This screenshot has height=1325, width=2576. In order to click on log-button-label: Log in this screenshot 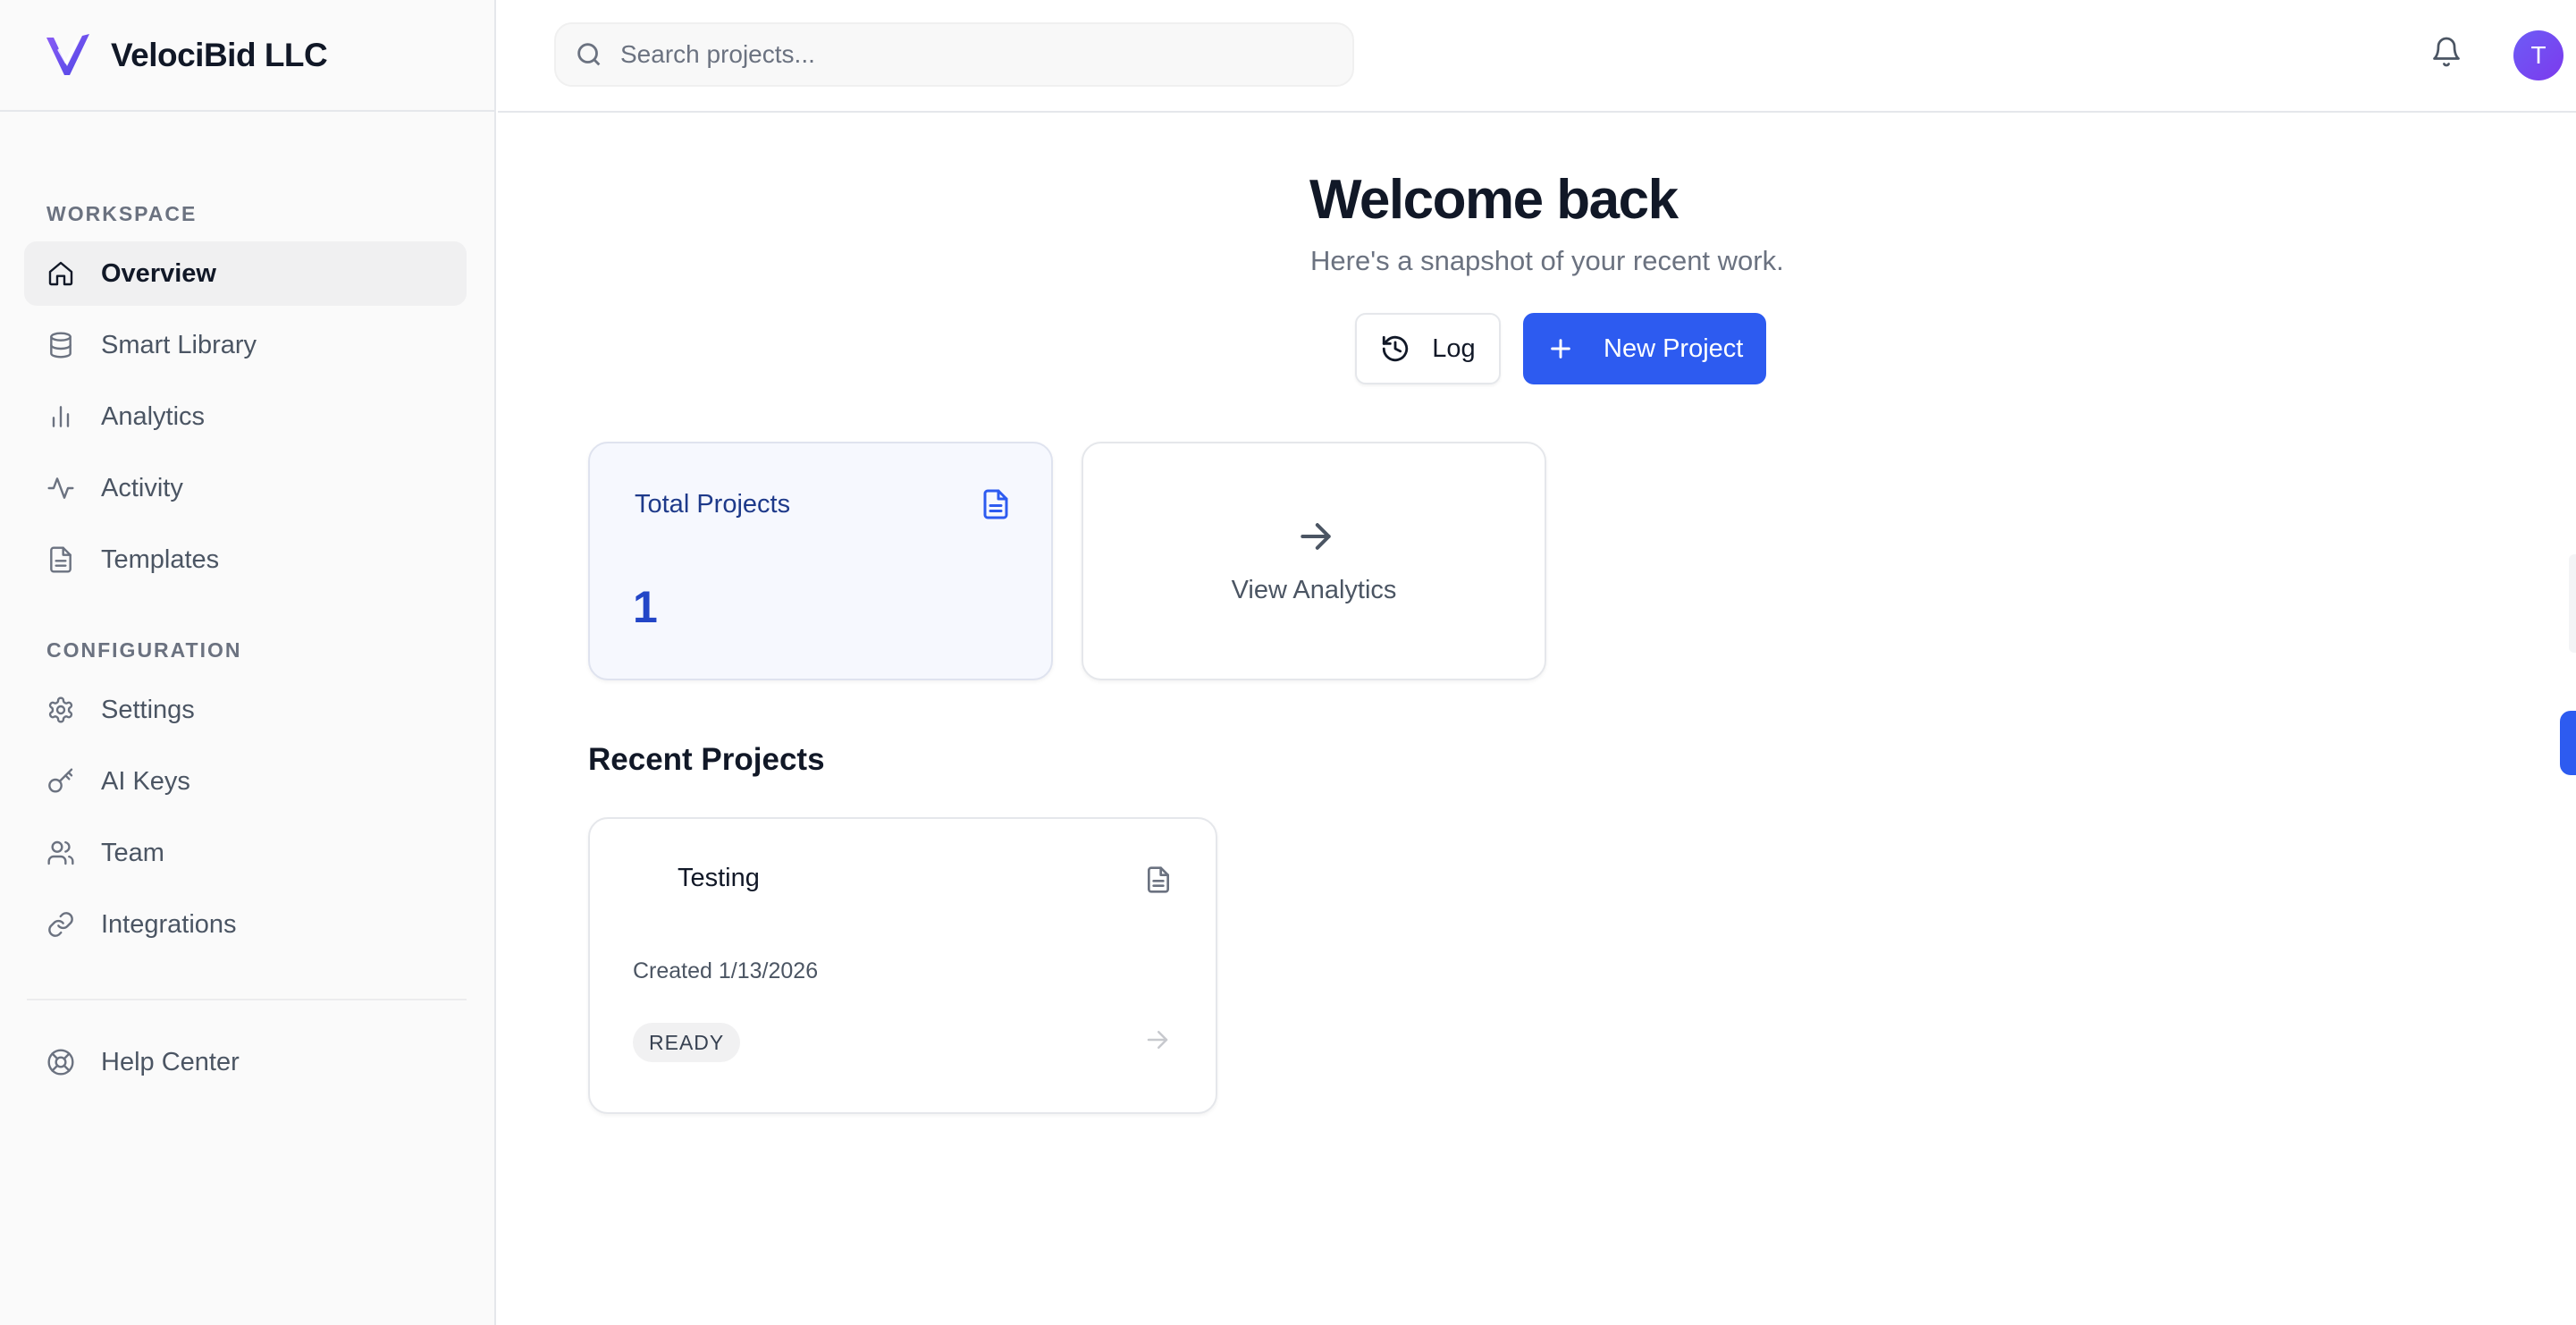, I will do `click(1454, 348)`.